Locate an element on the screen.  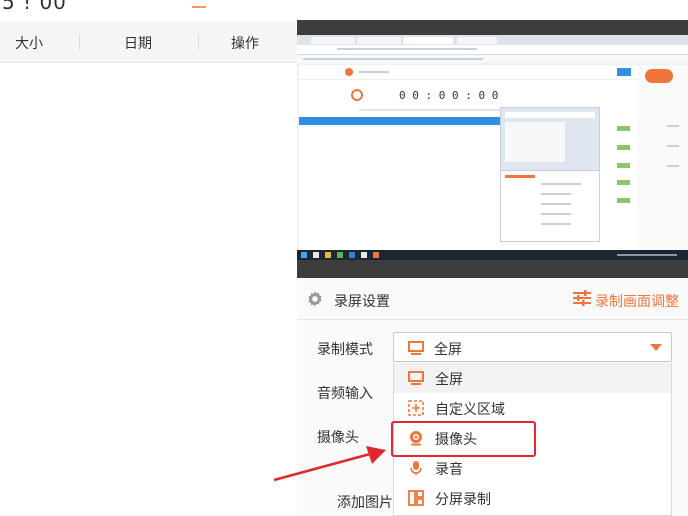
gear-icon is located at coordinates (315, 299).